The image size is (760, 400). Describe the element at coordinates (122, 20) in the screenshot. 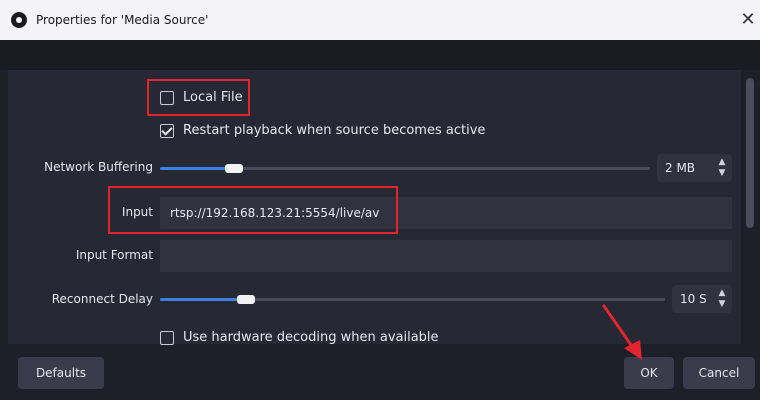

I see `window-title: Properties for 'Media Source'` at that location.